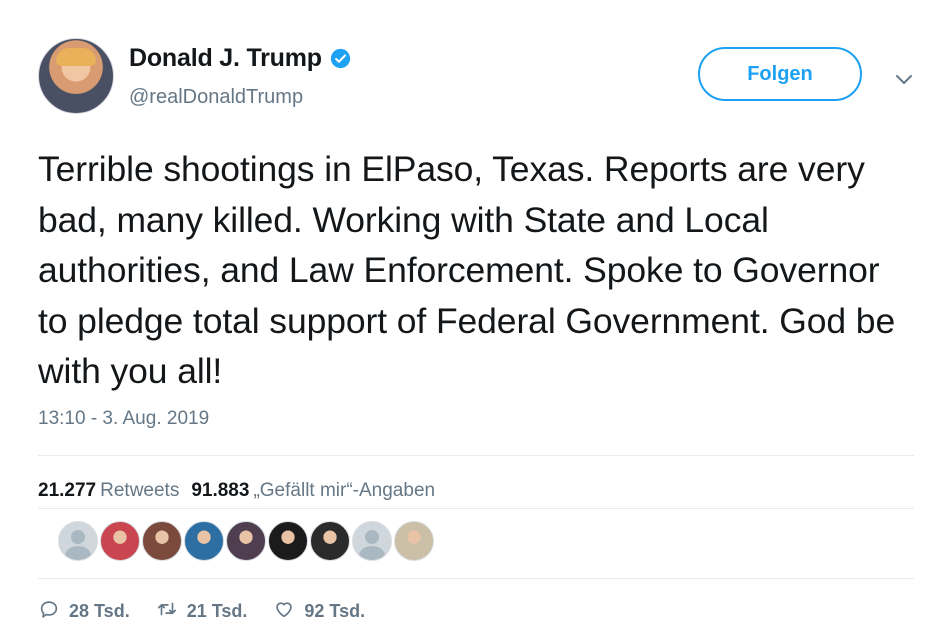 Image resolution: width=951 pixels, height=634 pixels. What do you see at coordinates (478, 78) in the screenshot?
I see `tweet-header: Donald J. Trump @realDonaldTrump Folgen` at bounding box center [478, 78].